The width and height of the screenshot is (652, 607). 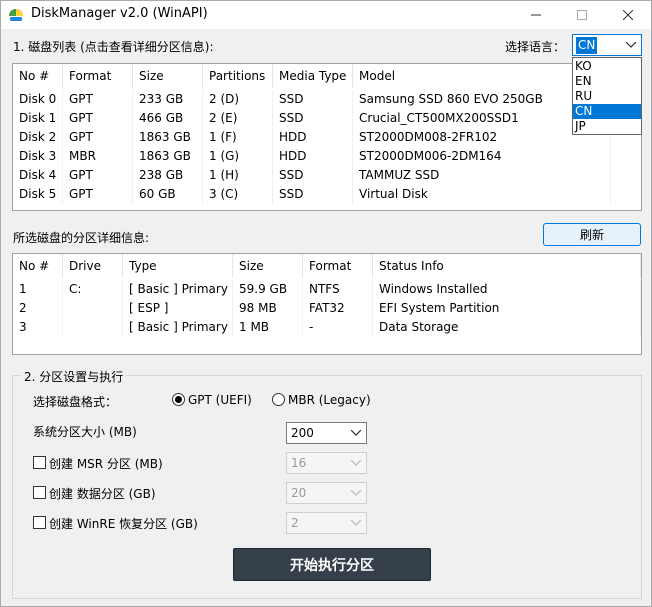 I want to click on msr-checkbox, so click(x=39, y=462).